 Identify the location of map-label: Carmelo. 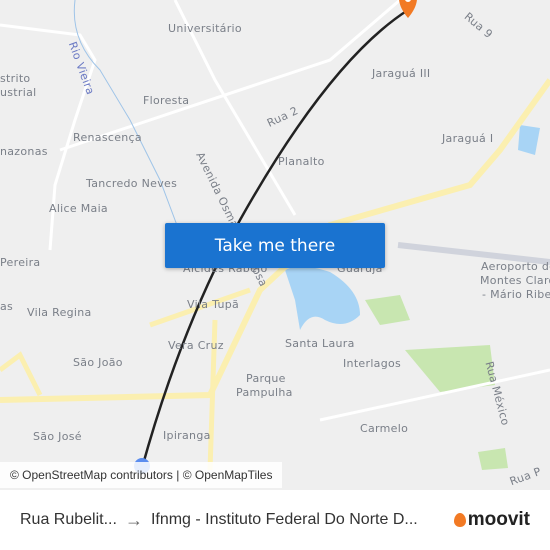
(384, 428).